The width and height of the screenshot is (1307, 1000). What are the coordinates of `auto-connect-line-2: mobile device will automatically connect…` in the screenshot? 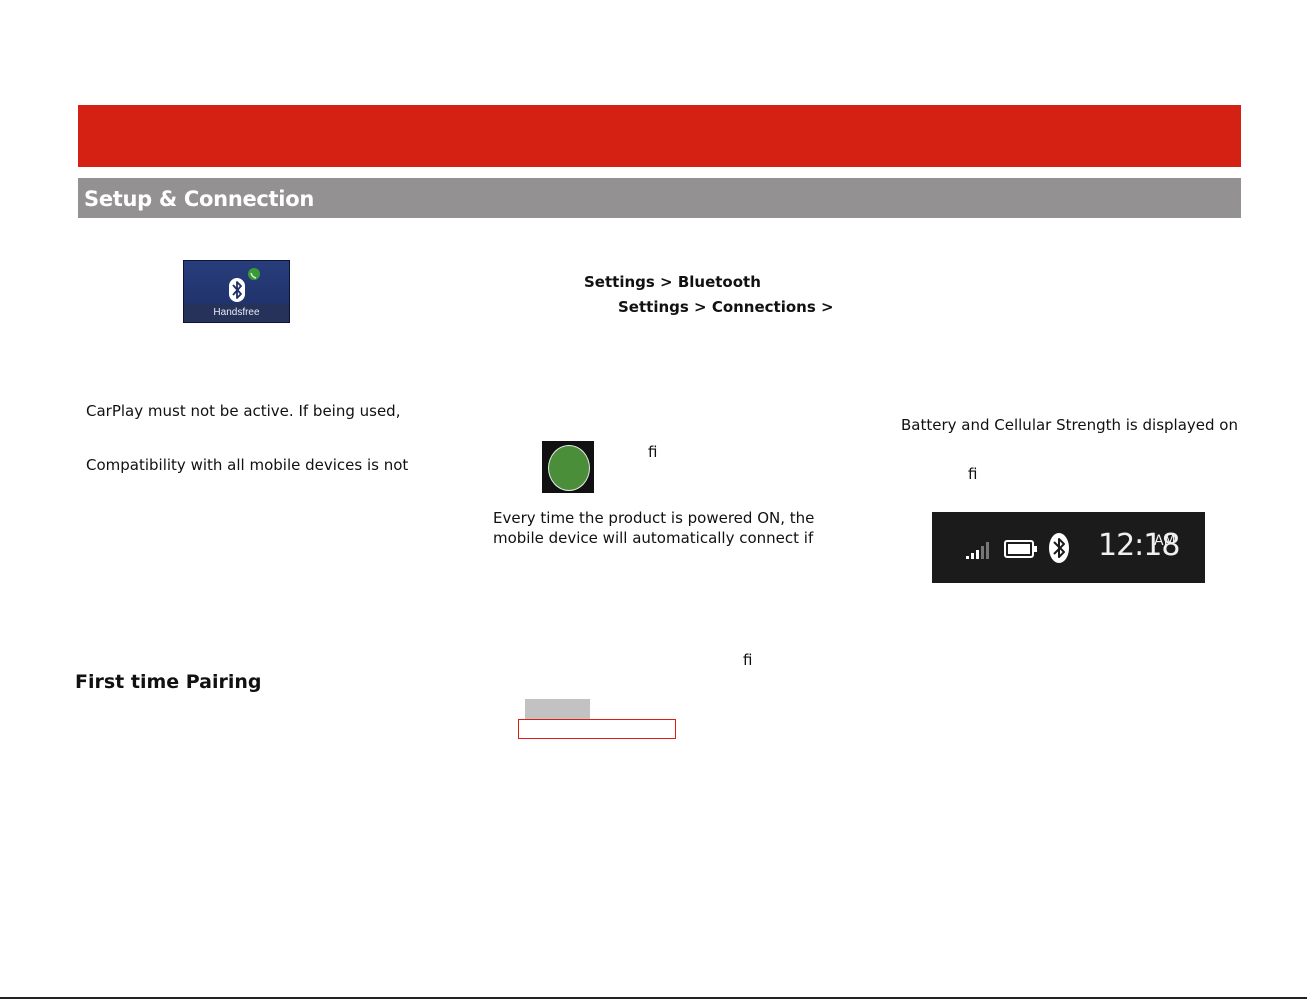 It's located at (653, 538).